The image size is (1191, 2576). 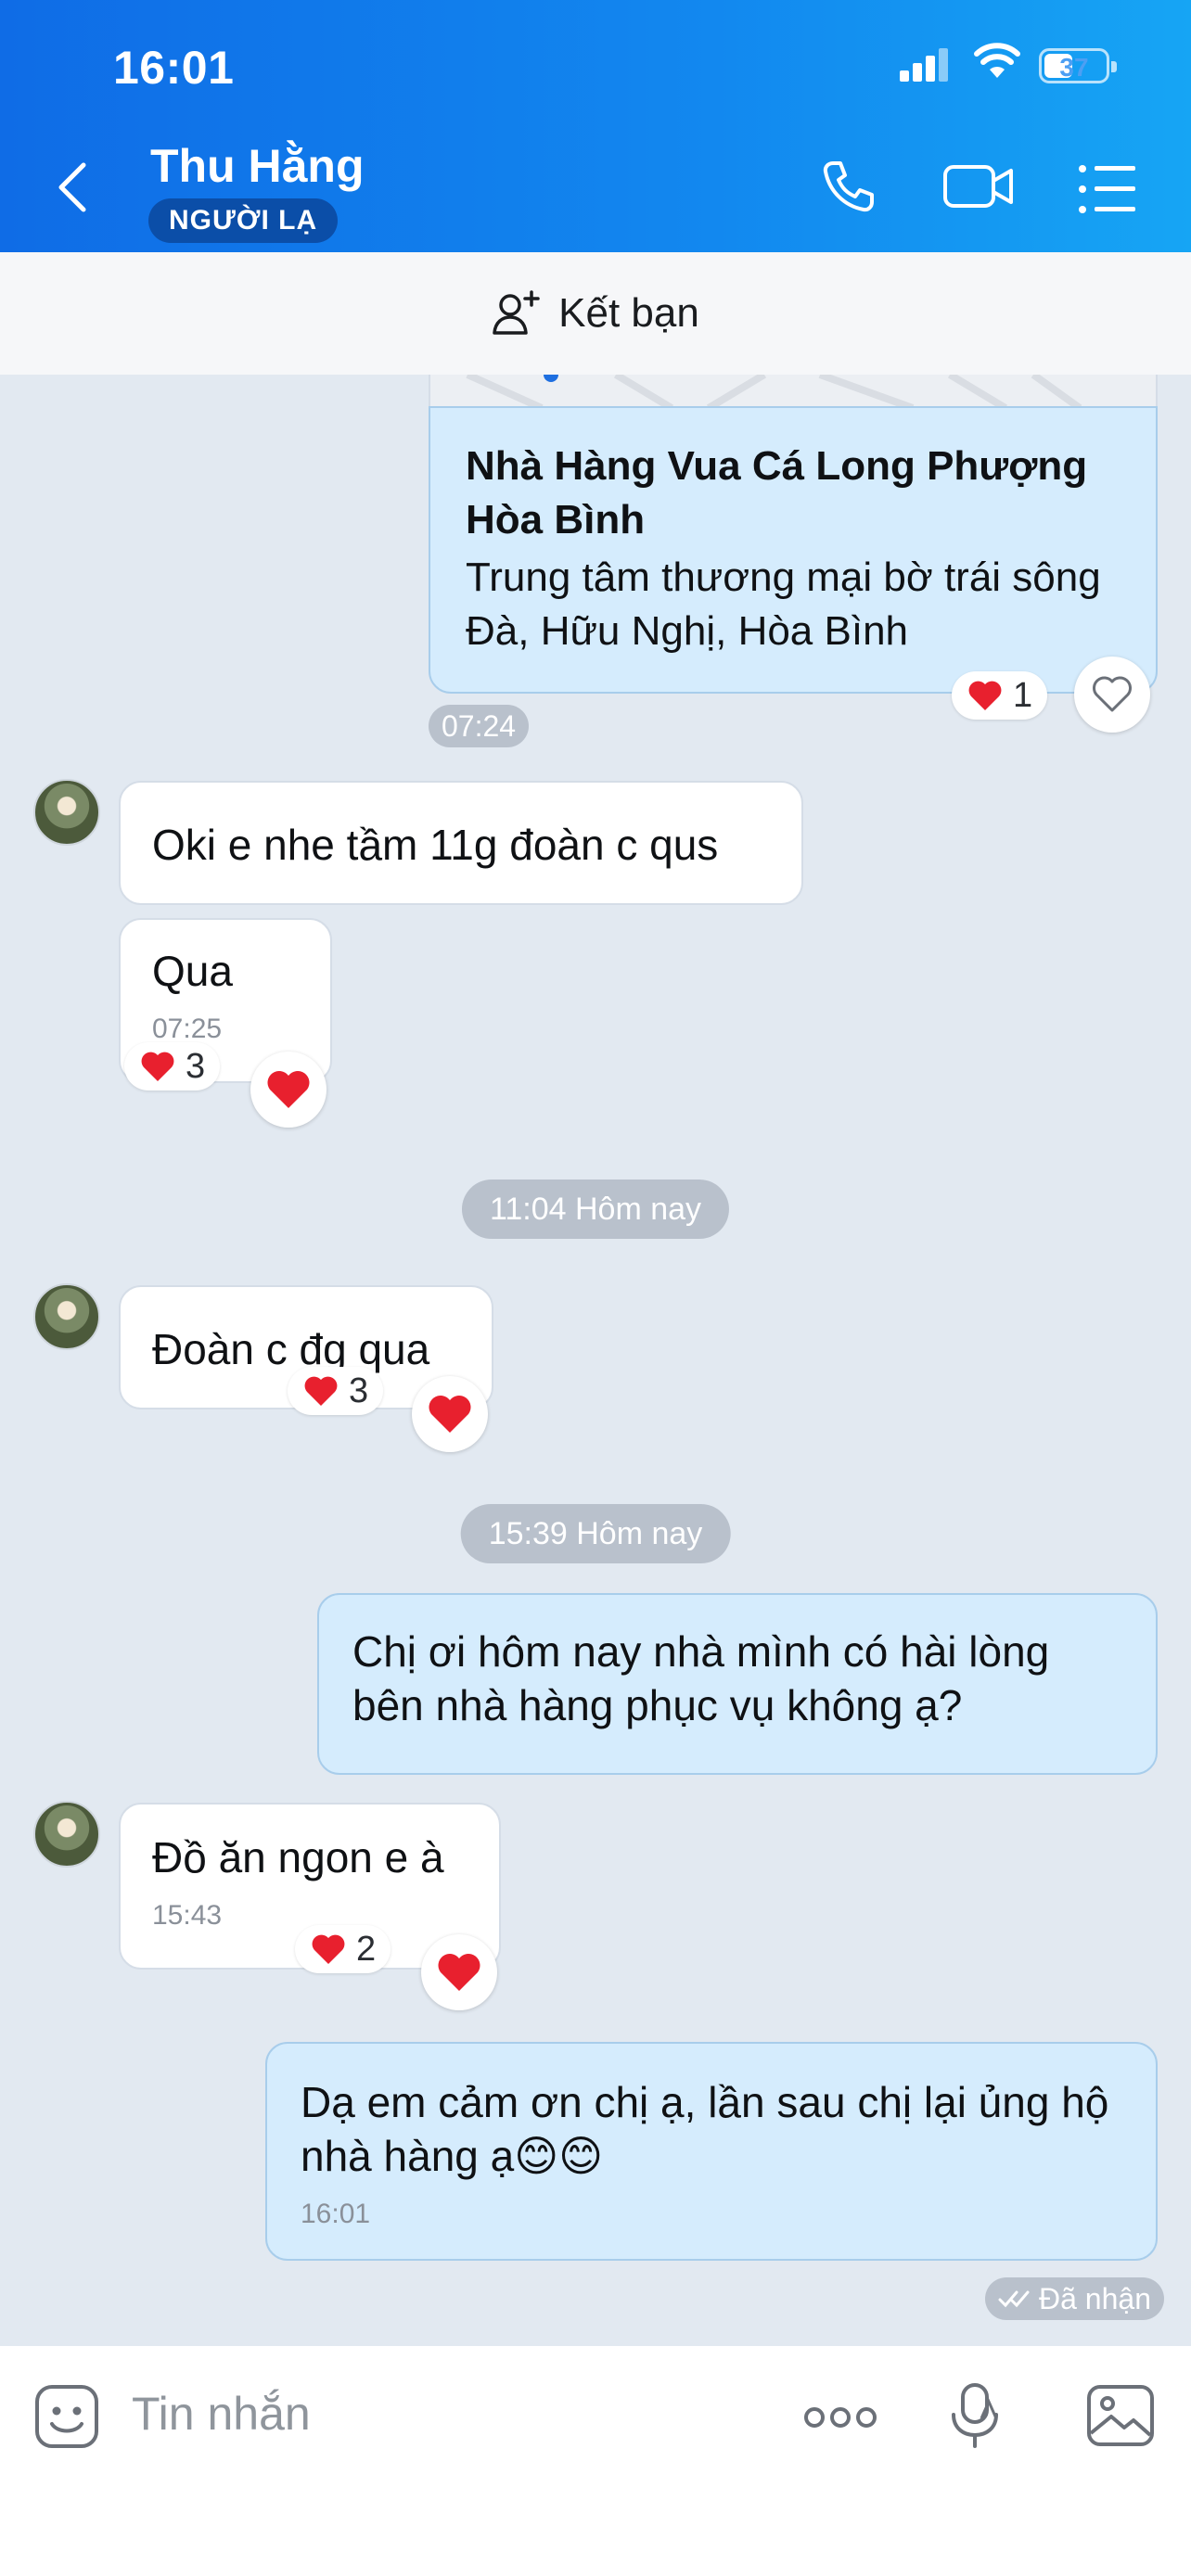 What do you see at coordinates (244, 221) in the screenshot?
I see `stranger-badge: NGƯỜI LẠ` at bounding box center [244, 221].